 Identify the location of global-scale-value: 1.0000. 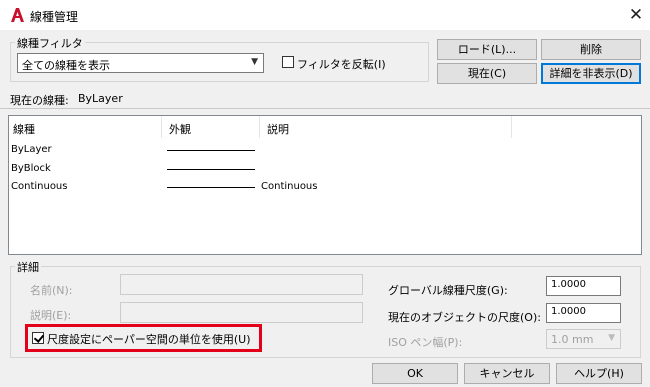
(568, 284).